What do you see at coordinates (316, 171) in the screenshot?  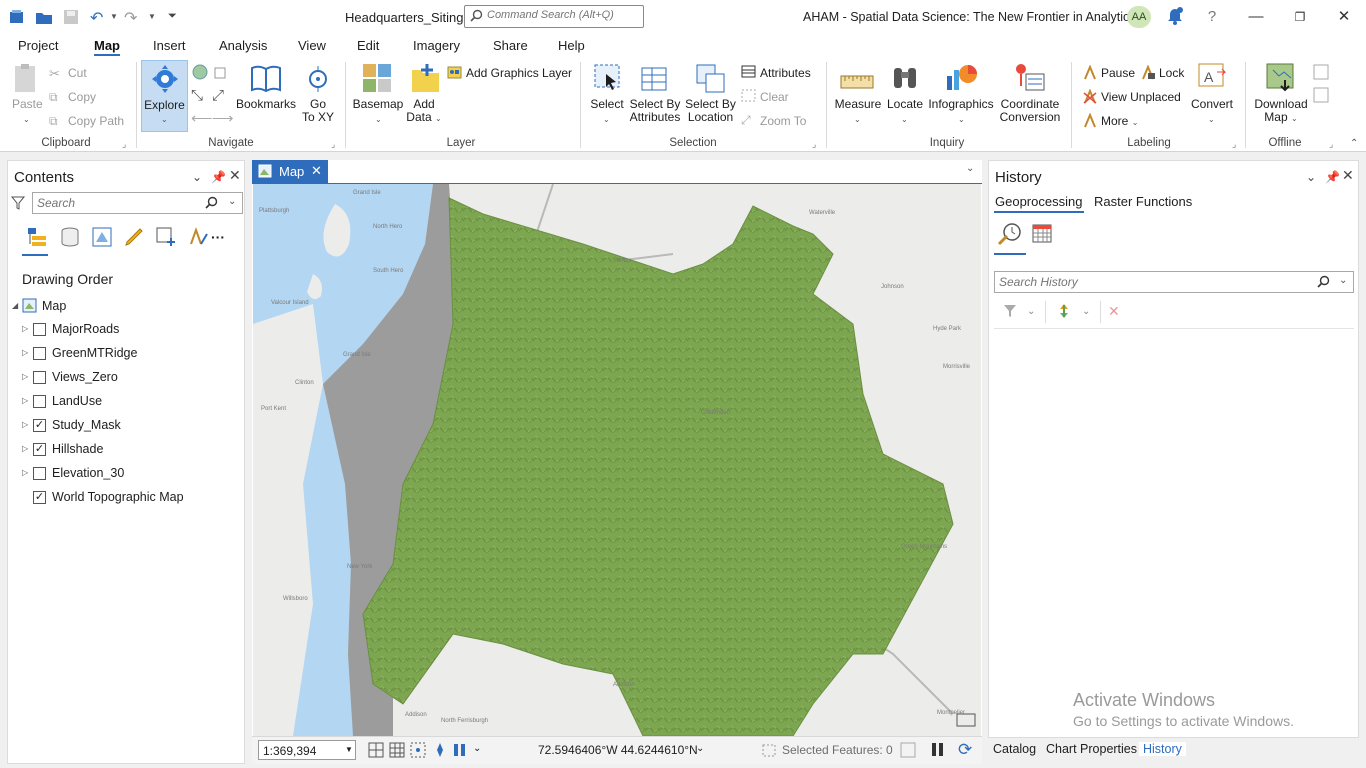 I see `close-map-tab-icon: ✕` at bounding box center [316, 171].